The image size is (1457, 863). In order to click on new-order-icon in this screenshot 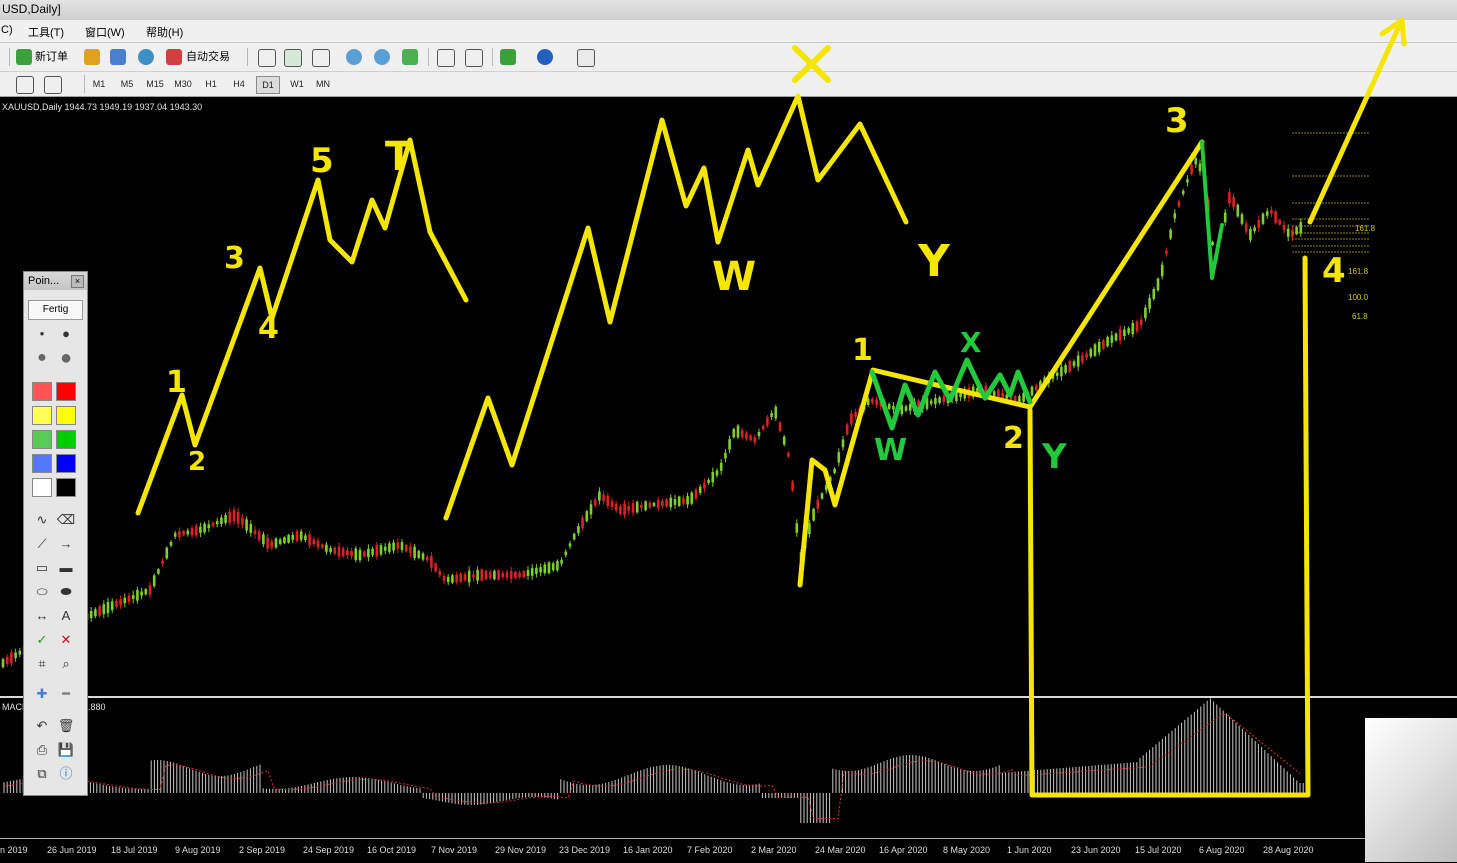, I will do `click(24, 57)`.